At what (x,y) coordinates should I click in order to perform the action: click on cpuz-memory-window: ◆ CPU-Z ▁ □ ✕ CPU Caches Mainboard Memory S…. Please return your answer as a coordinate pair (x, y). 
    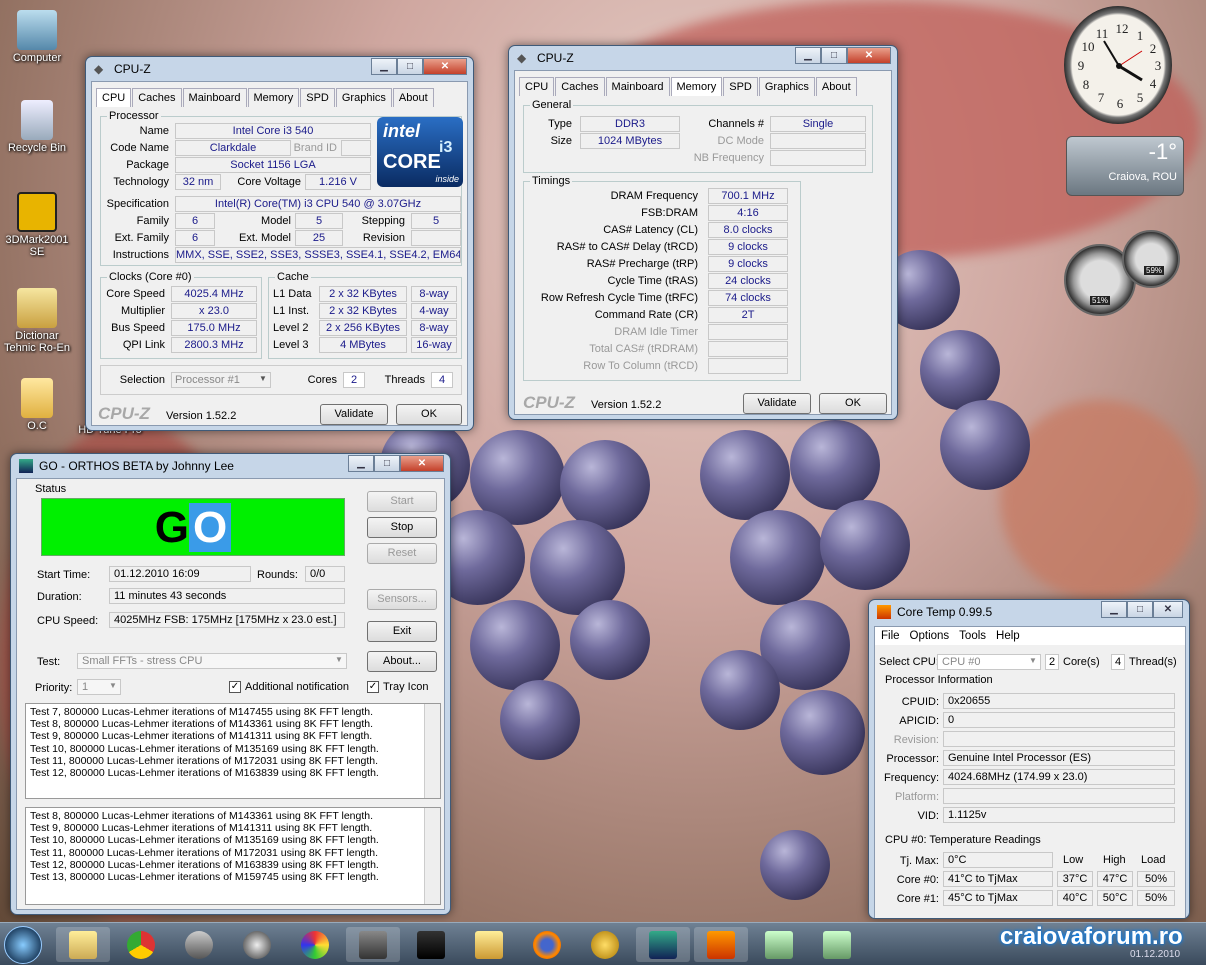
    Looking at the image, I should click on (703, 232).